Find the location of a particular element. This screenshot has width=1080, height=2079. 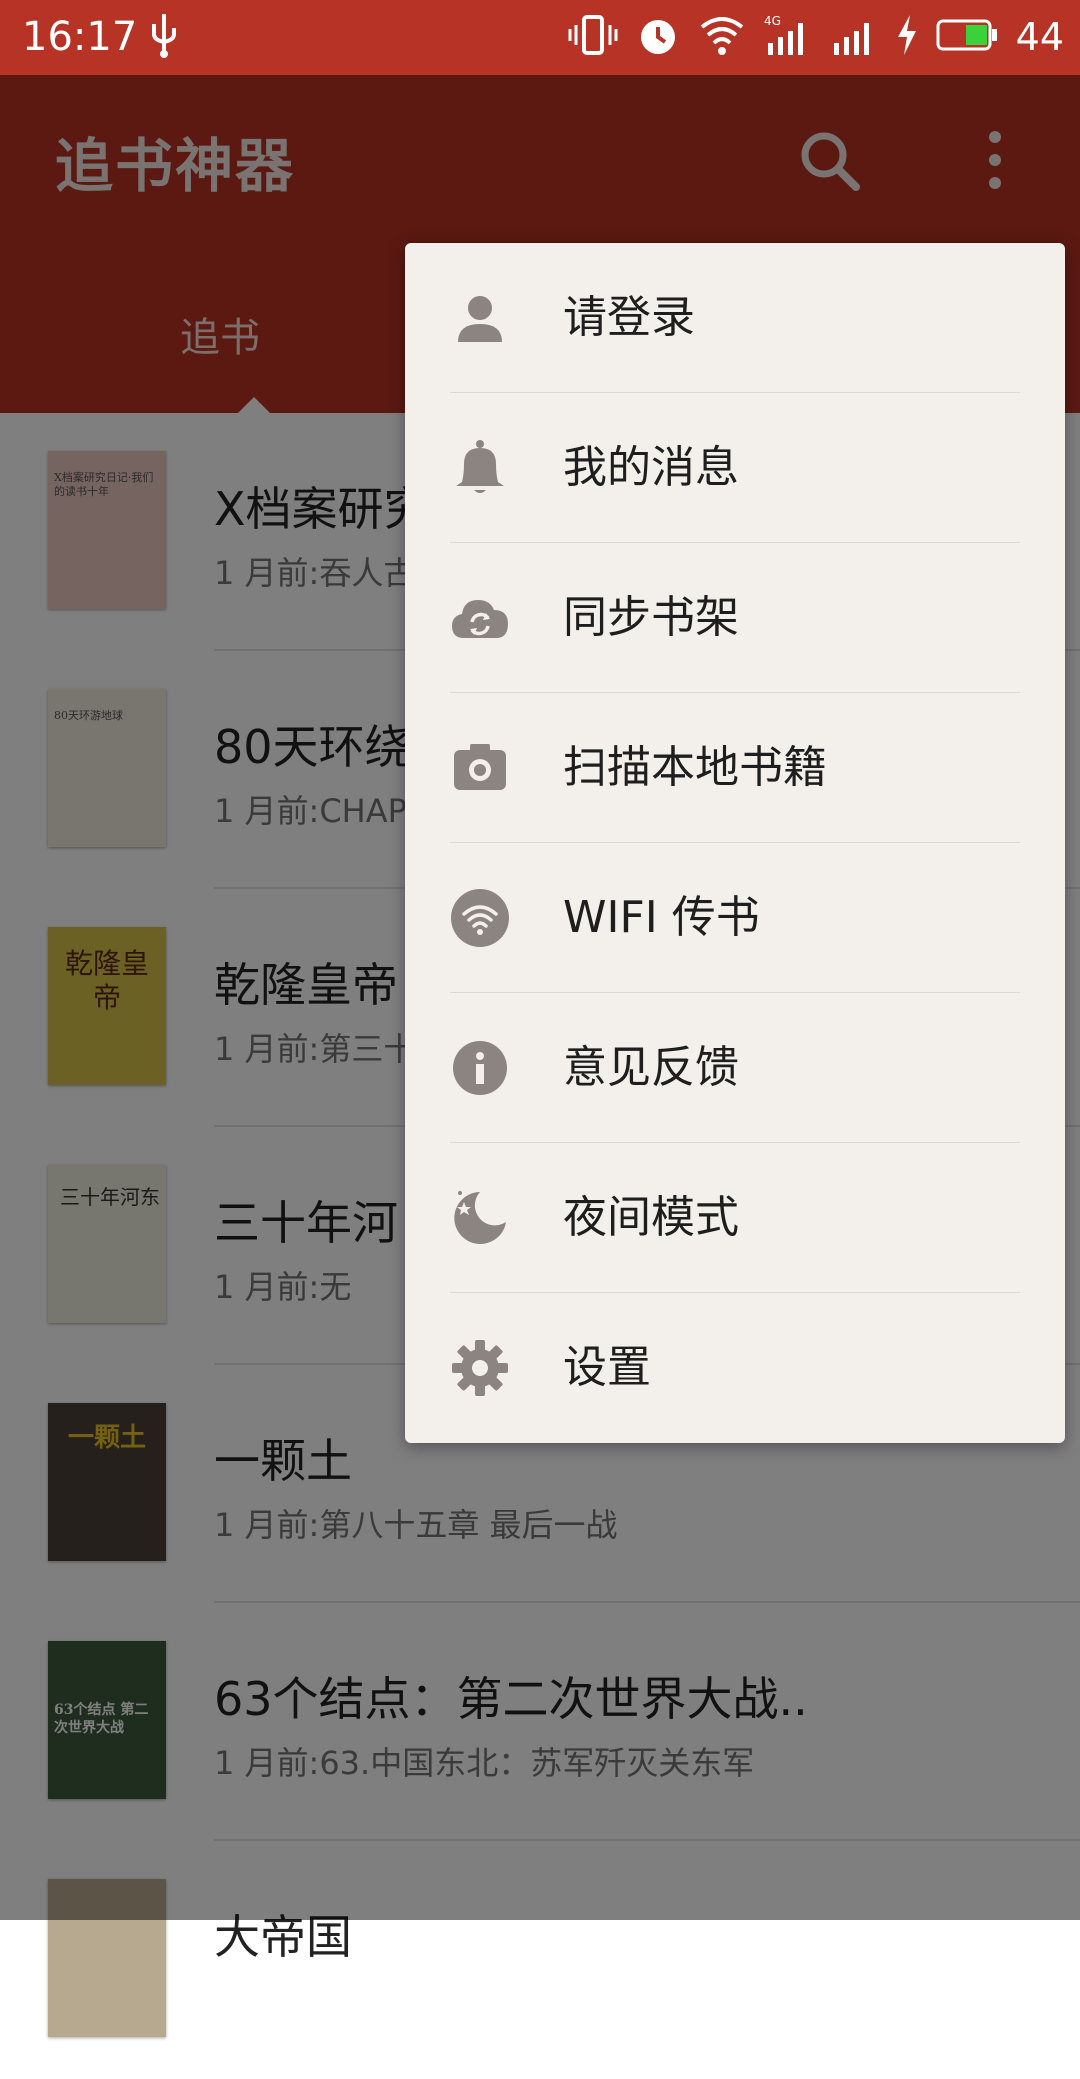

charging-icon is located at coordinates (907, 37).